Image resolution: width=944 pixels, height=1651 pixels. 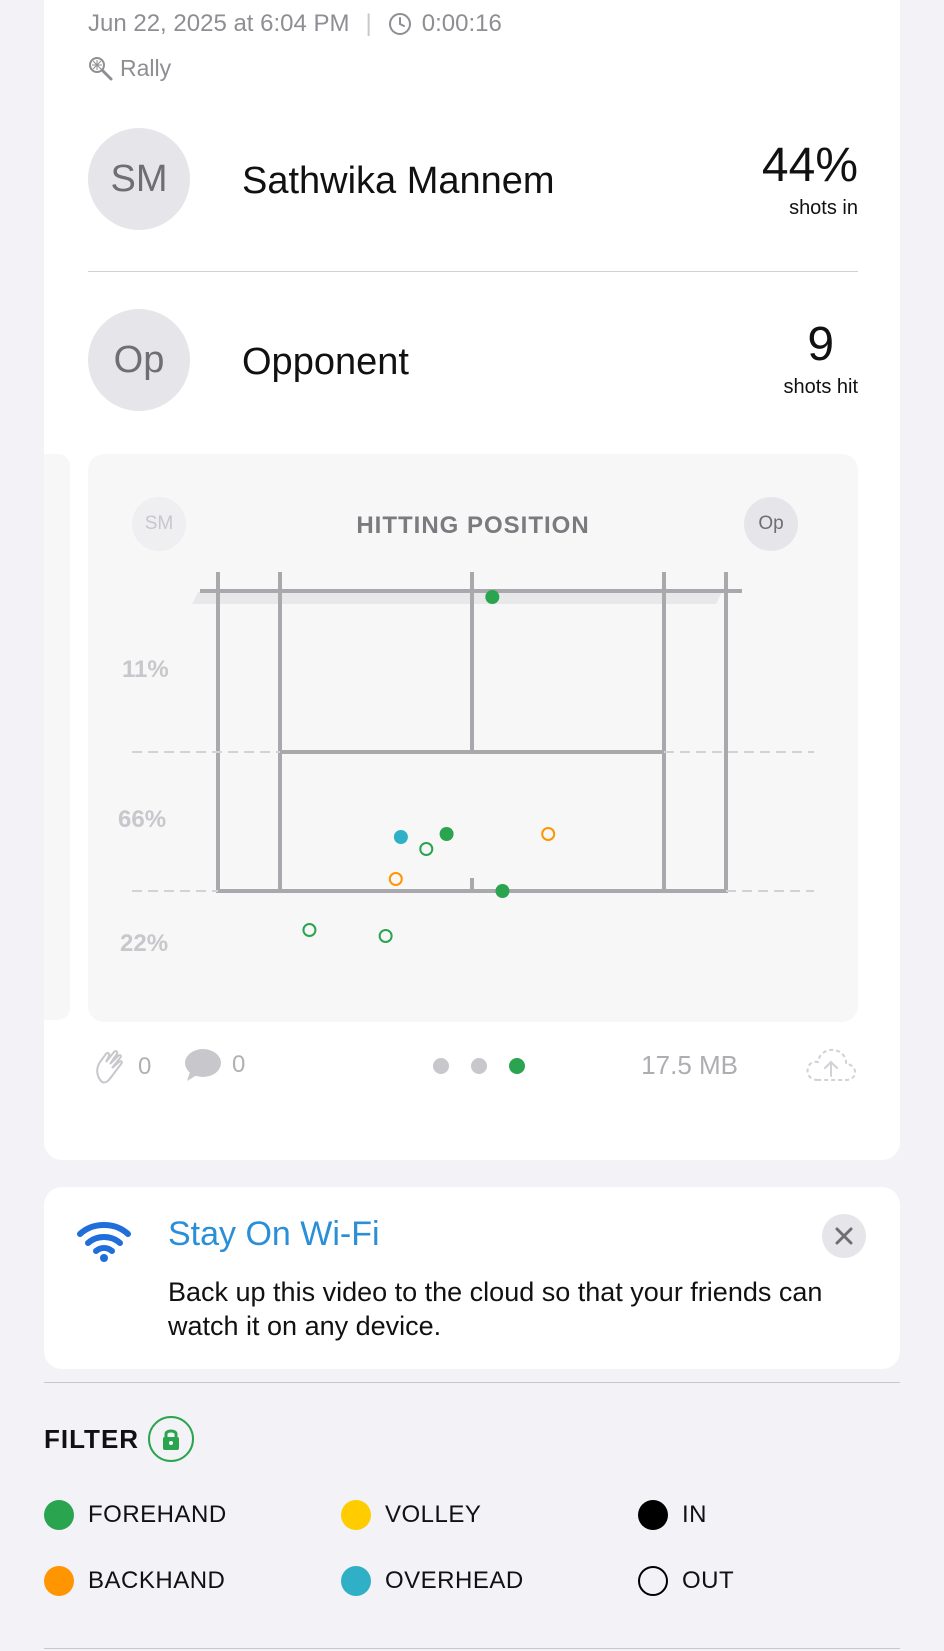 I want to click on legend-item-out: OUT, so click(x=686, y=1581).